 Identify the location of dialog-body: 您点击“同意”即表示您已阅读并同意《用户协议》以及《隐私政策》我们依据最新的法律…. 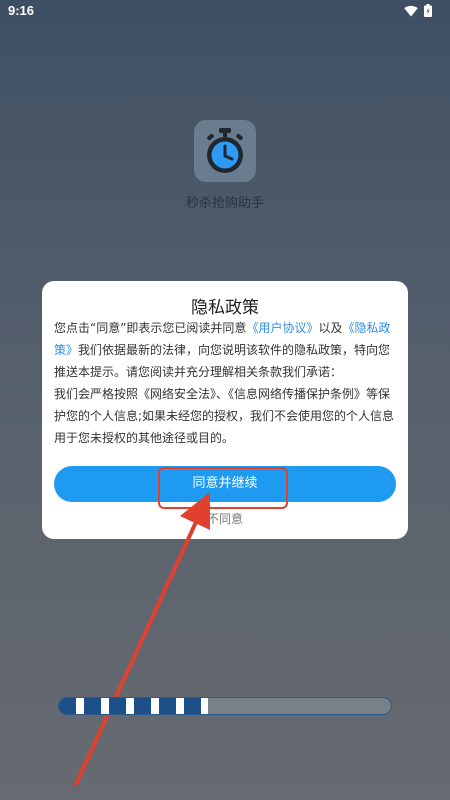
(225, 383).